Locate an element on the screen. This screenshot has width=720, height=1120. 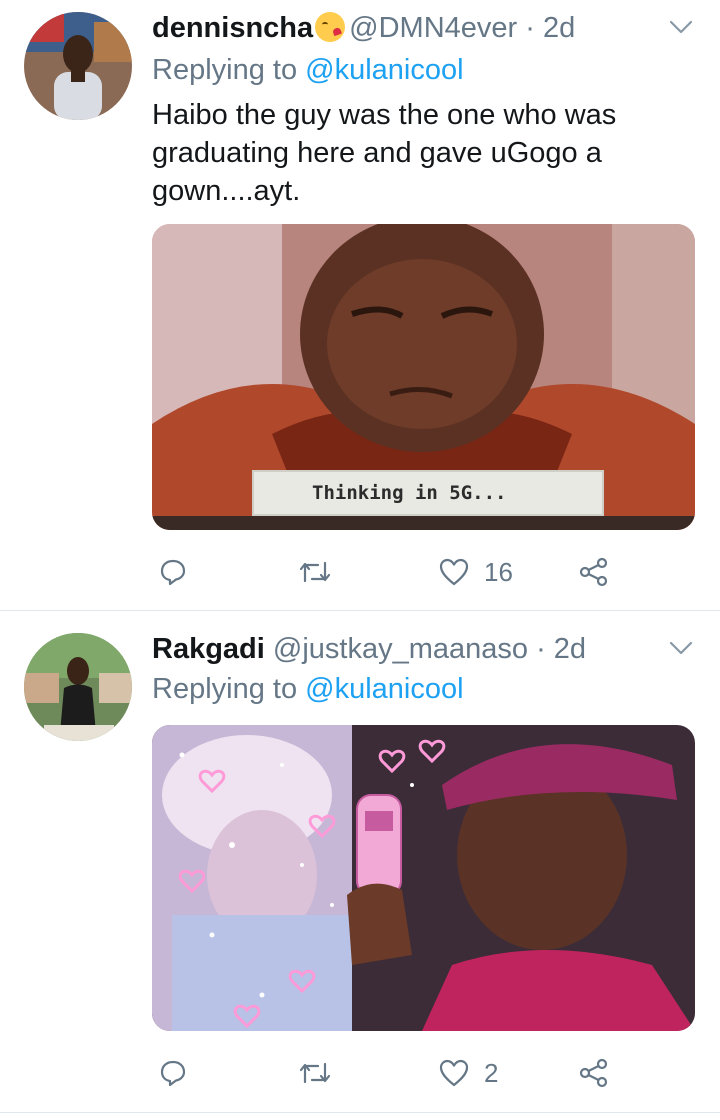
tweet-header: Rakgadi @justkay_maanaso · 2d is located at coordinates (369, 649).